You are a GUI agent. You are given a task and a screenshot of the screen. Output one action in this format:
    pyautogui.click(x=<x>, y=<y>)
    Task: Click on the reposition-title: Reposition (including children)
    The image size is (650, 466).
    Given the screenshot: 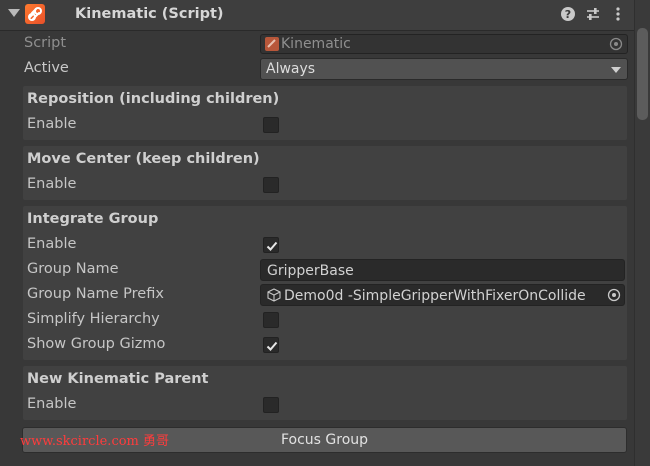 What is the action you would take?
    pyautogui.click(x=153, y=99)
    